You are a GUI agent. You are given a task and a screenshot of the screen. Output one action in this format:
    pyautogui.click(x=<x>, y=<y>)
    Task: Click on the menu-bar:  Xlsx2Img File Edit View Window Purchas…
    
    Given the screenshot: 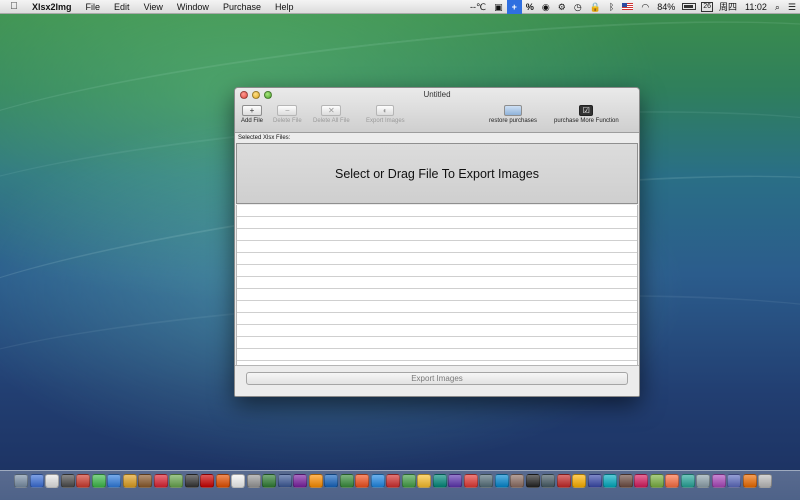 What is the action you would take?
    pyautogui.click(x=400, y=7)
    